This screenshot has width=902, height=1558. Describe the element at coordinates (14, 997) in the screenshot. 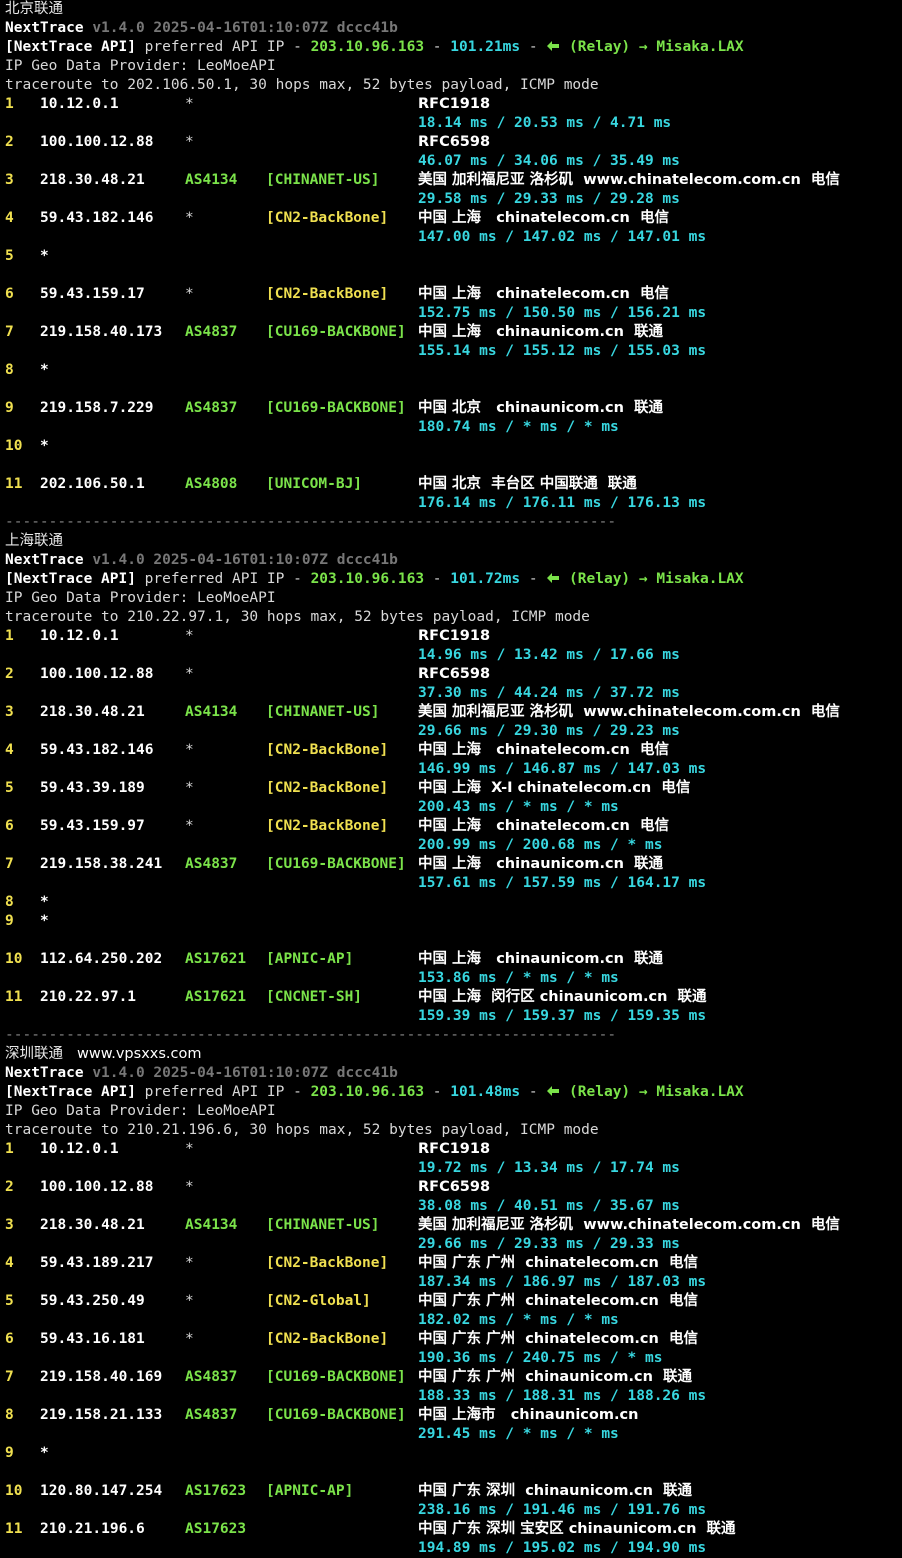

I see `hop-number: 11` at that location.